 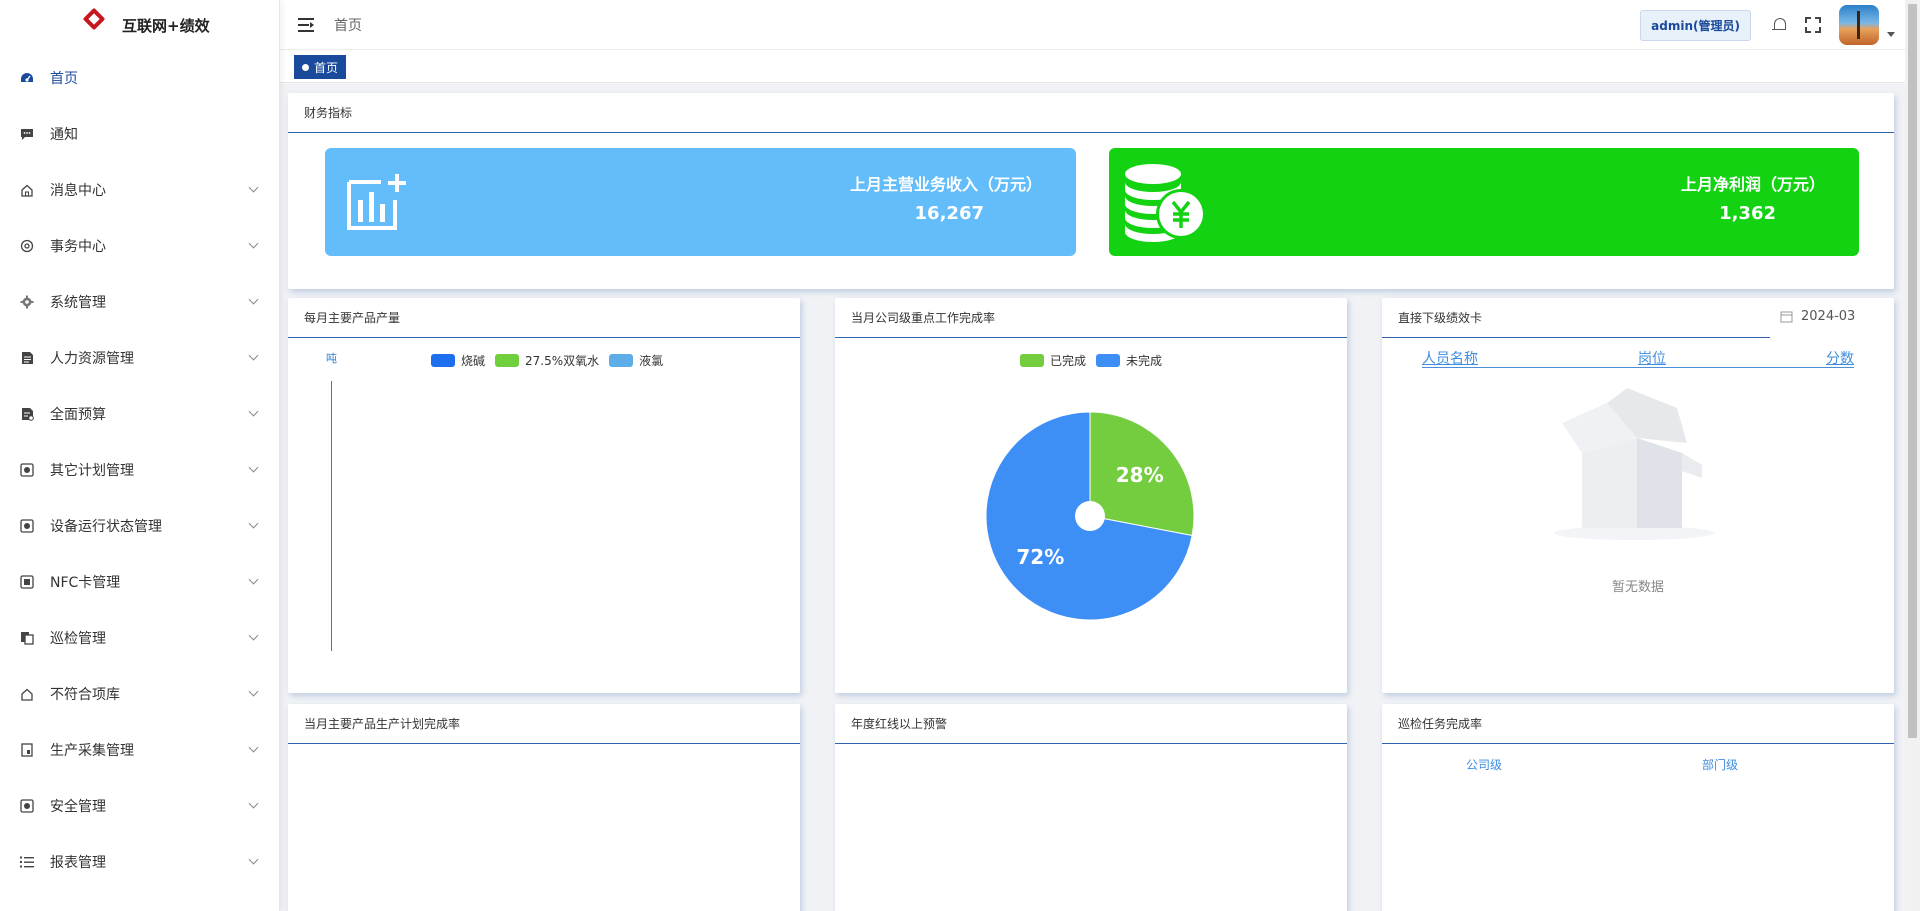 I want to click on sidebar-item-system: 系统管理, so click(x=139, y=302).